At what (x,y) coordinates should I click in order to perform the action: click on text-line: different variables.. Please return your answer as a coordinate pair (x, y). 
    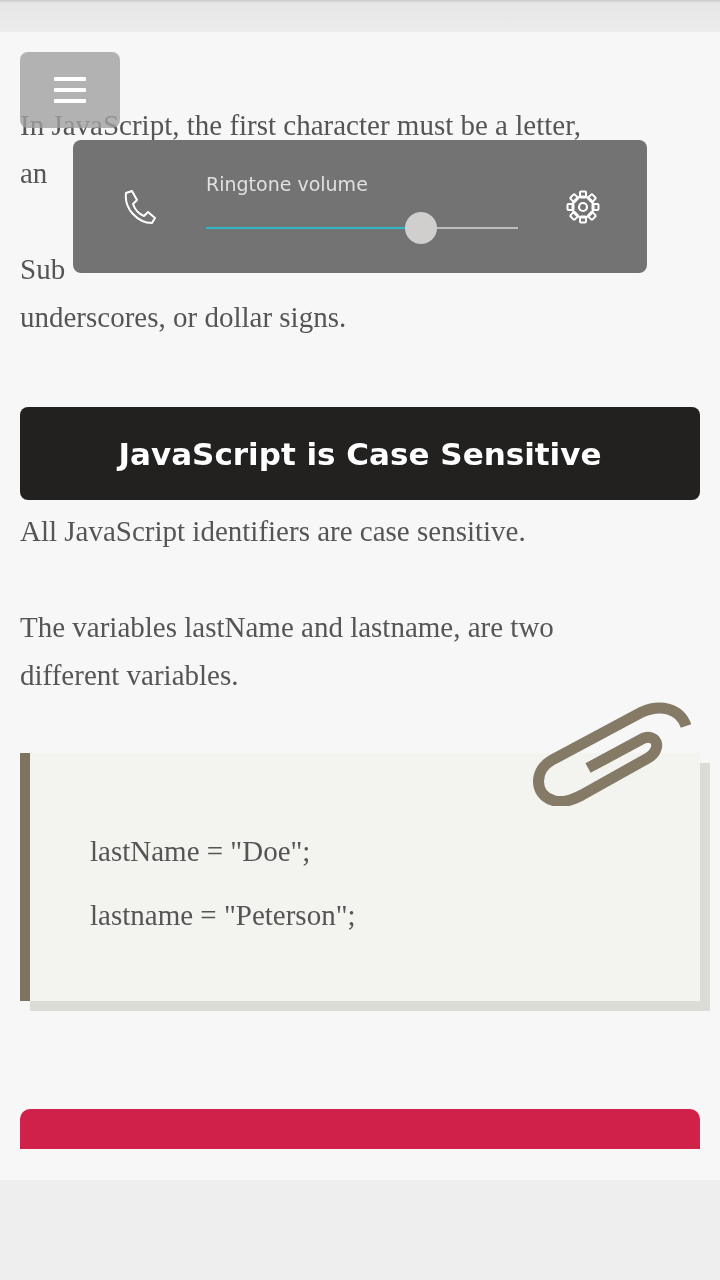
    Looking at the image, I should click on (129, 675).